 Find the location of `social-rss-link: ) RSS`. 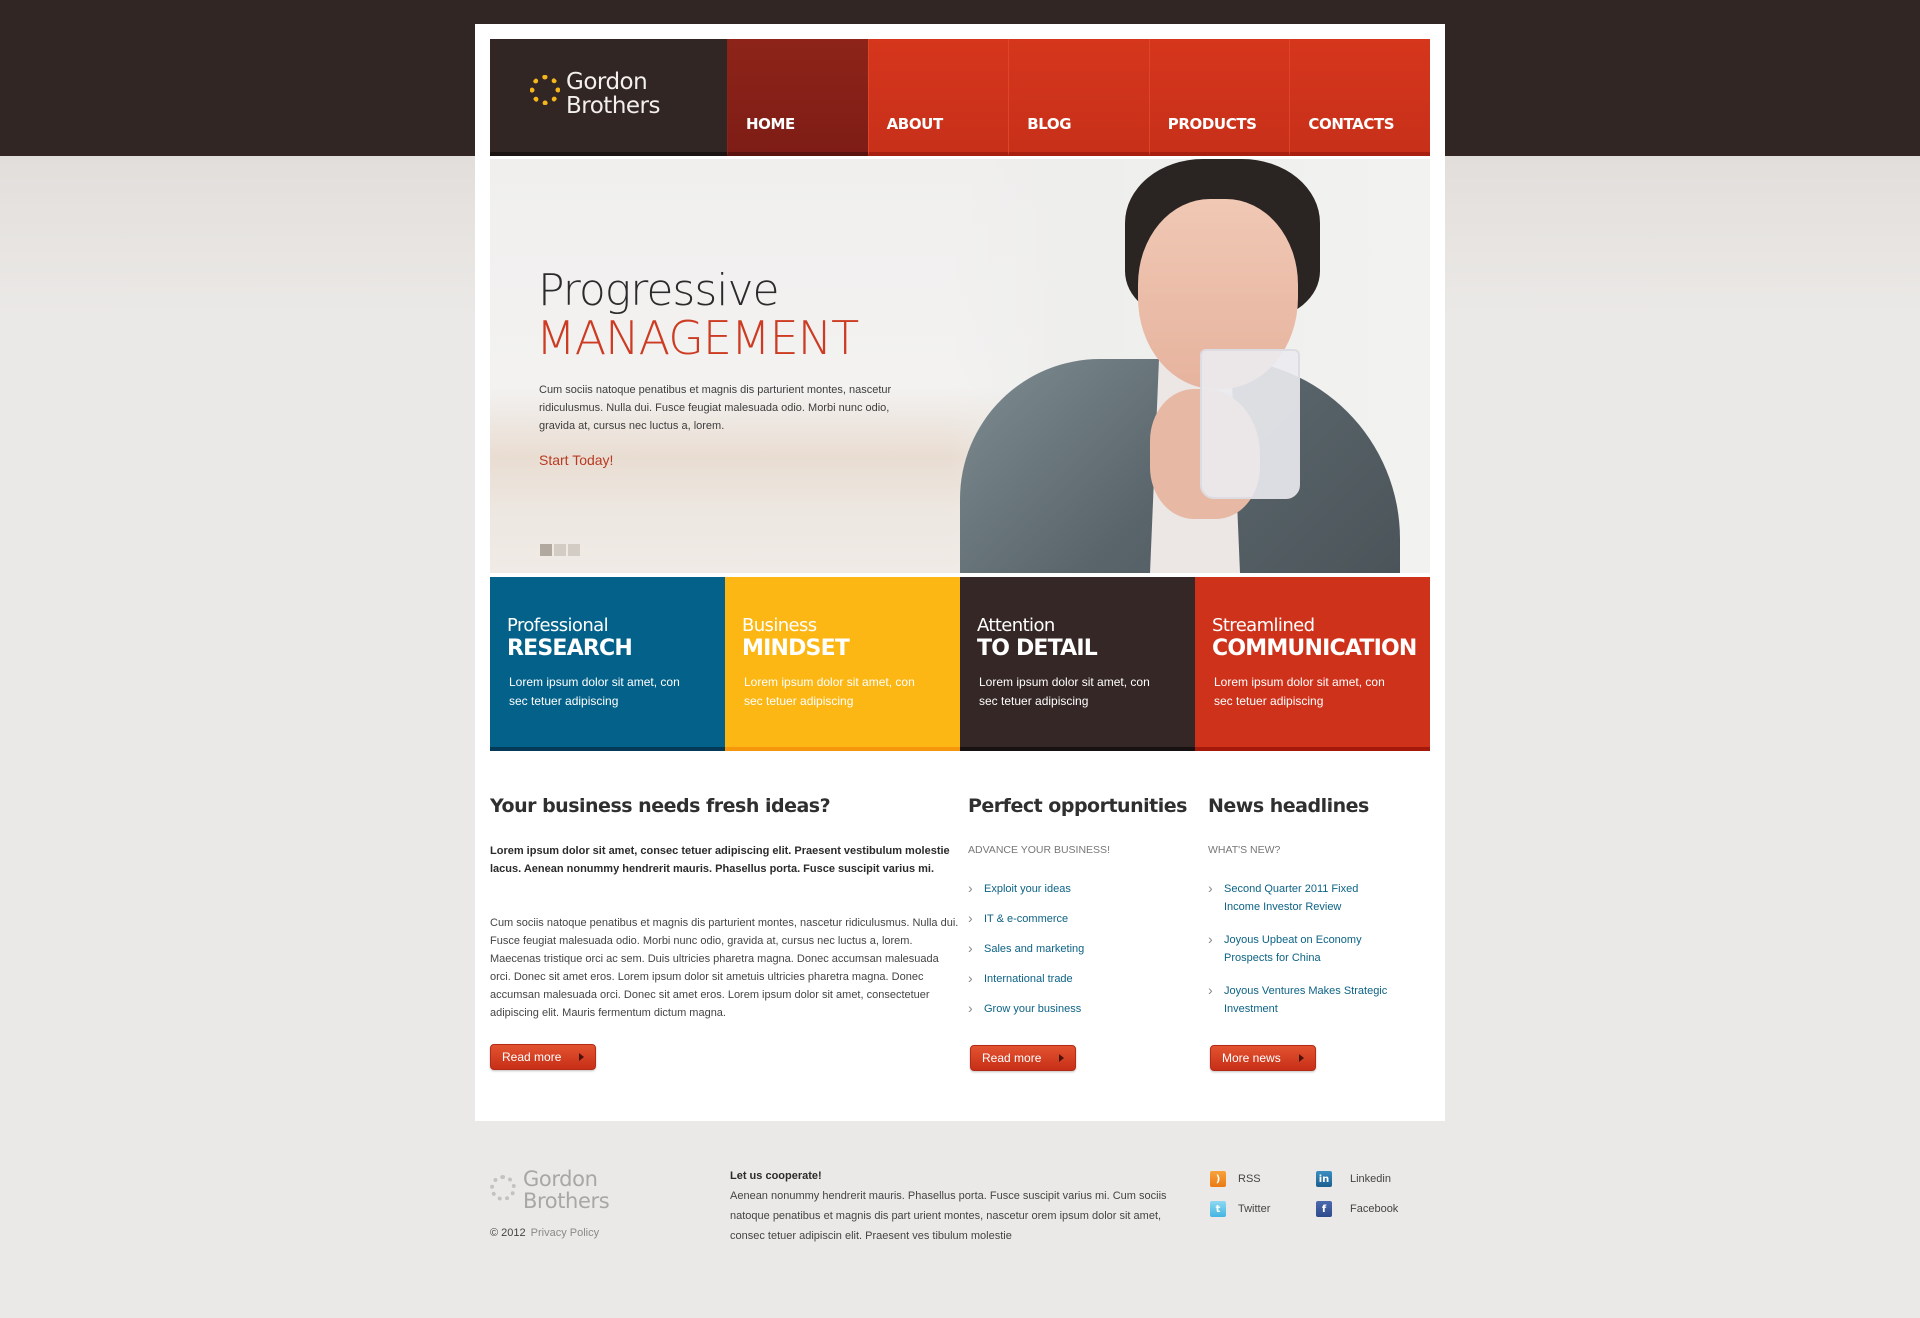

social-rss-link: ) RSS is located at coordinates (1235, 1179).